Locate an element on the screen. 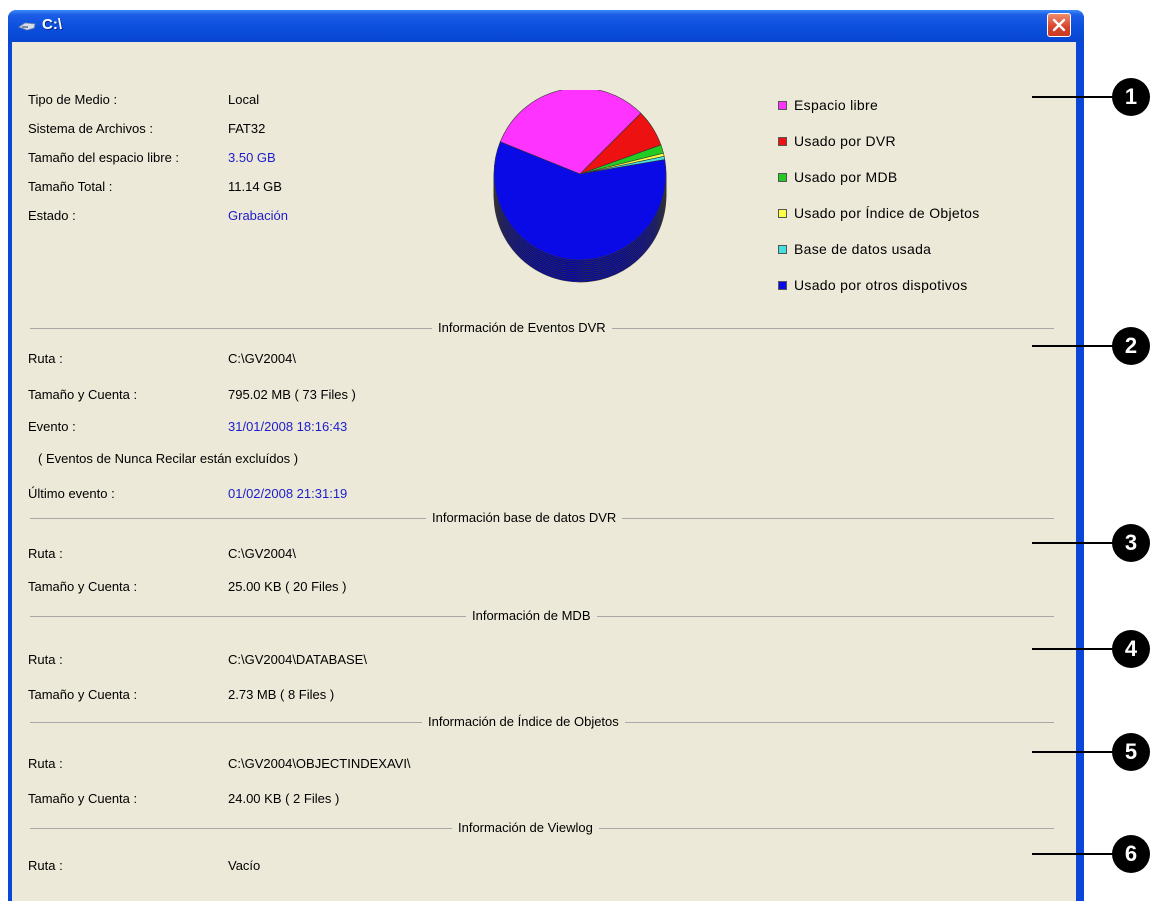 The width and height of the screenshot is (1156, 901). mdb-path-value: C:\GV2004\DATABASE\ is located at coordinates (297, 659).